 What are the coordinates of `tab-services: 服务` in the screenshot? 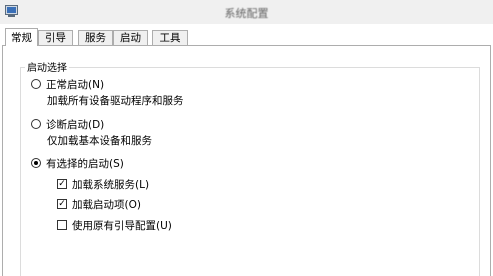 It's located at (95, 37).